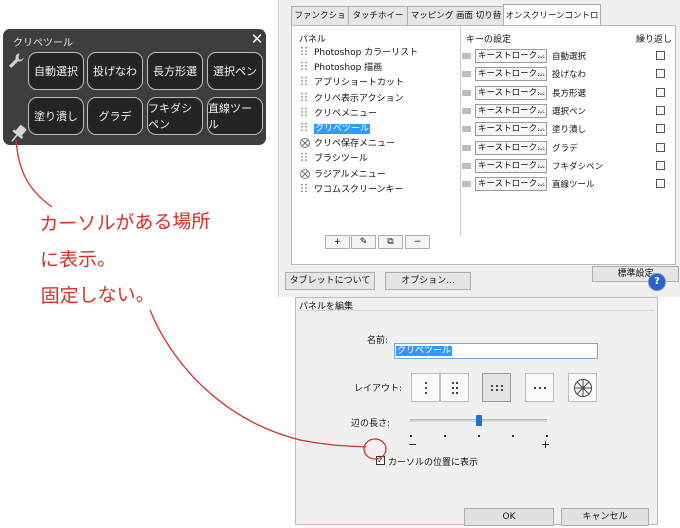  Describe the element at coordinates (496, 351) in the screenshot. I see `name-input: クリペツール` at that location.